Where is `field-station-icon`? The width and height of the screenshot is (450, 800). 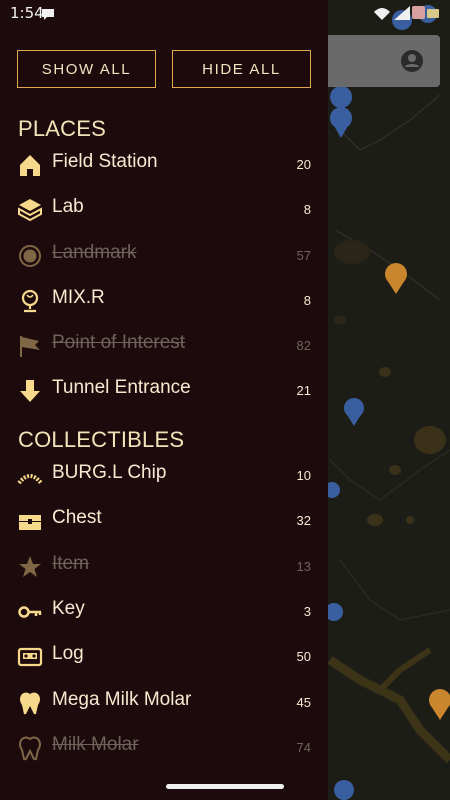
field-station-icon is located at coordinates (30, 165).